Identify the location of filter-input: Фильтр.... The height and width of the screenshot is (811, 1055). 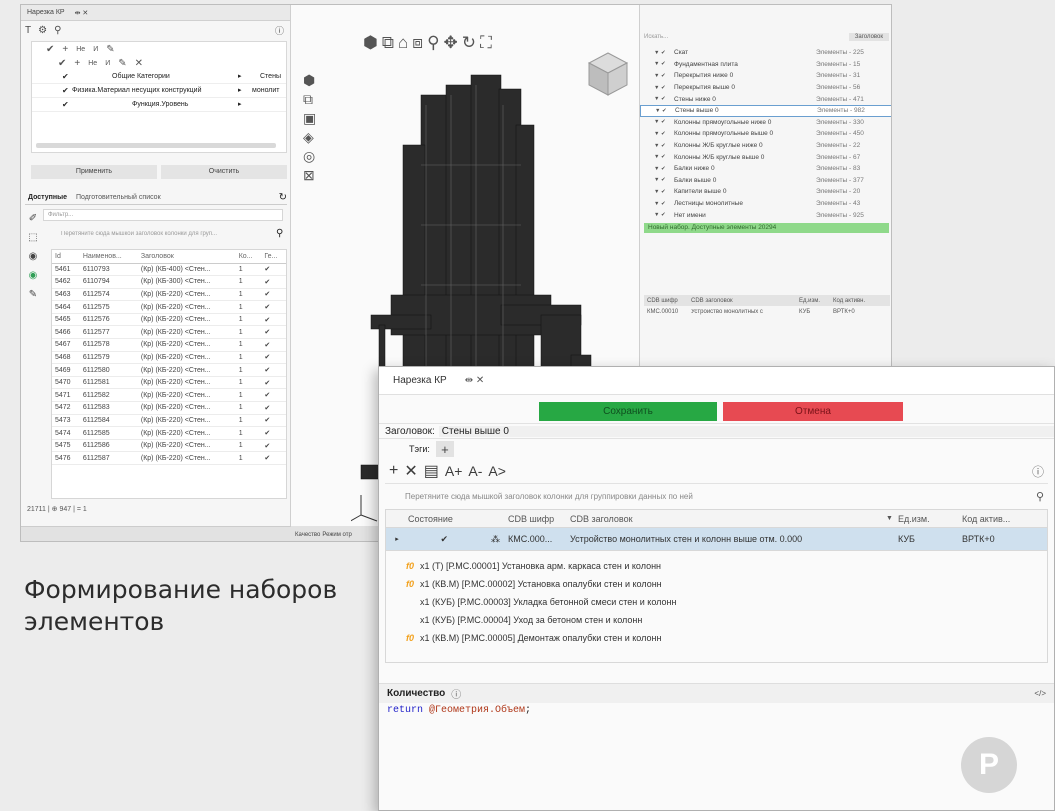
(163, 215).